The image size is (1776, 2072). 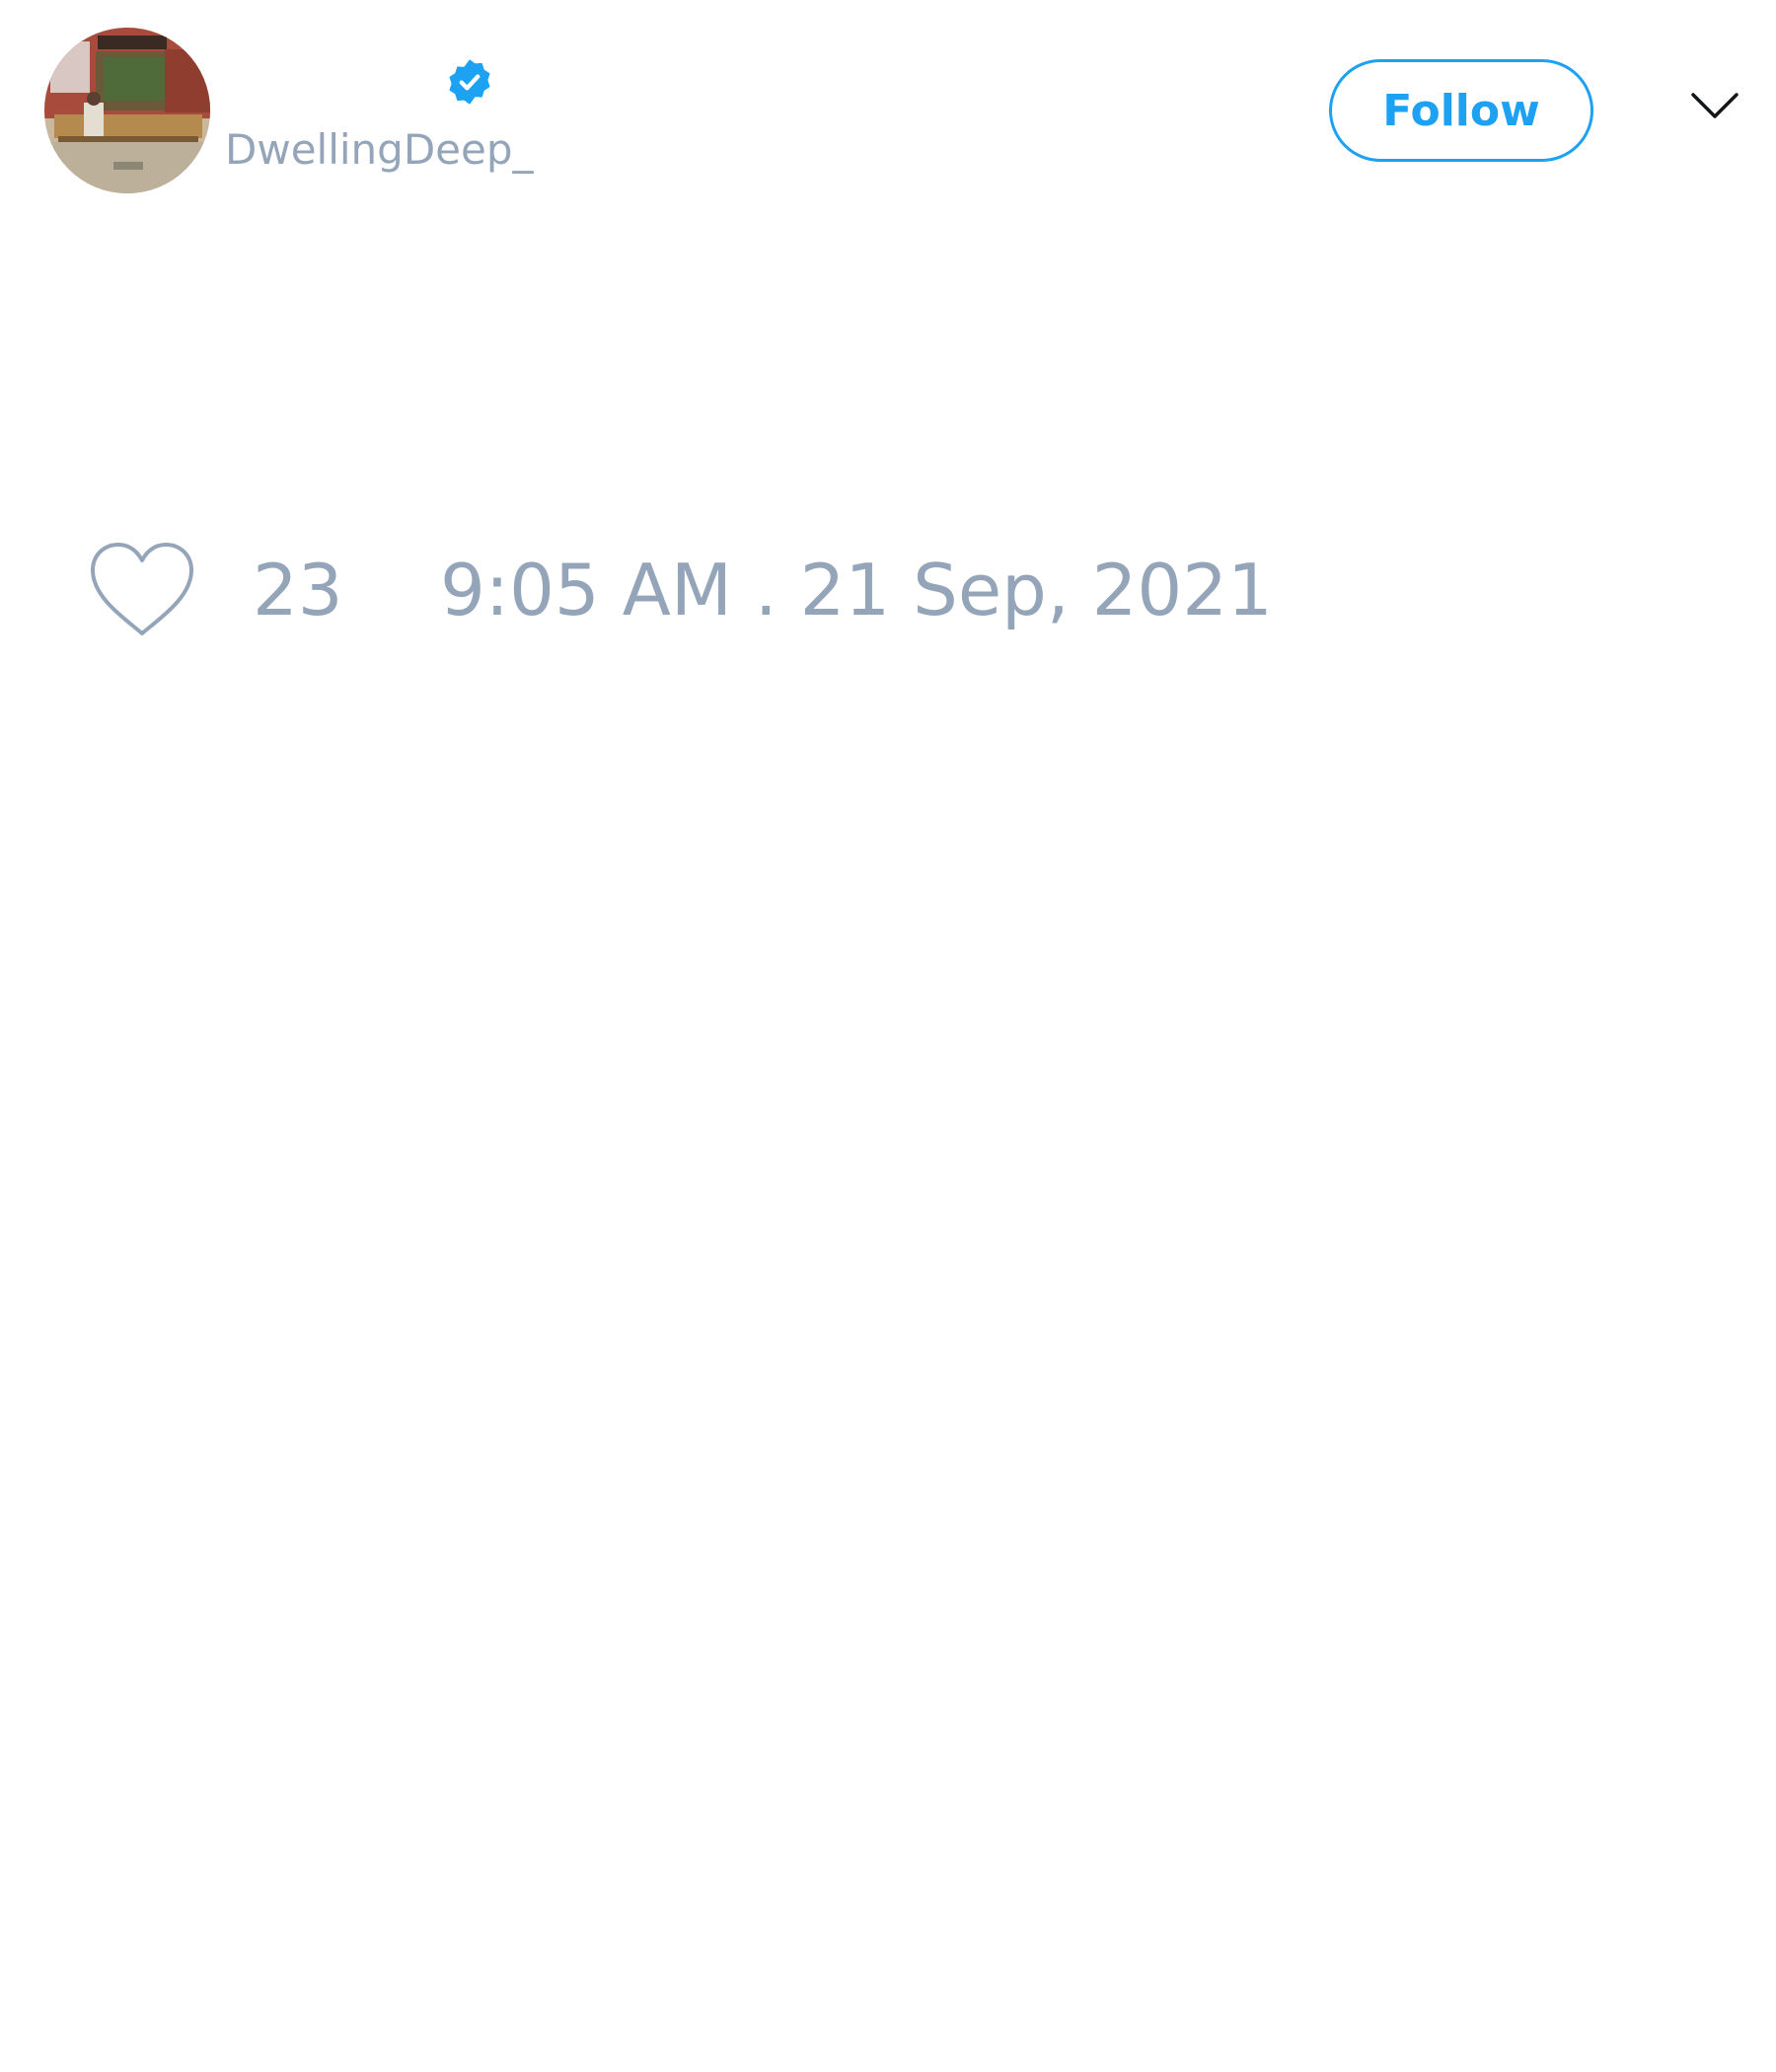 I want to click on author-handle: DwellingDeep_, so click(x=379, y=150).